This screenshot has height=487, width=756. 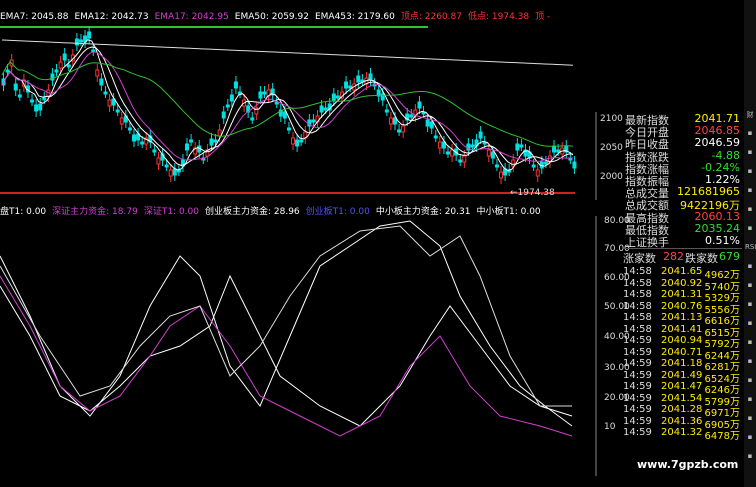 What do you see at coordinates (287, 52) in the screenshot?
I see `ema453-line` at bounding box center [287, 52].